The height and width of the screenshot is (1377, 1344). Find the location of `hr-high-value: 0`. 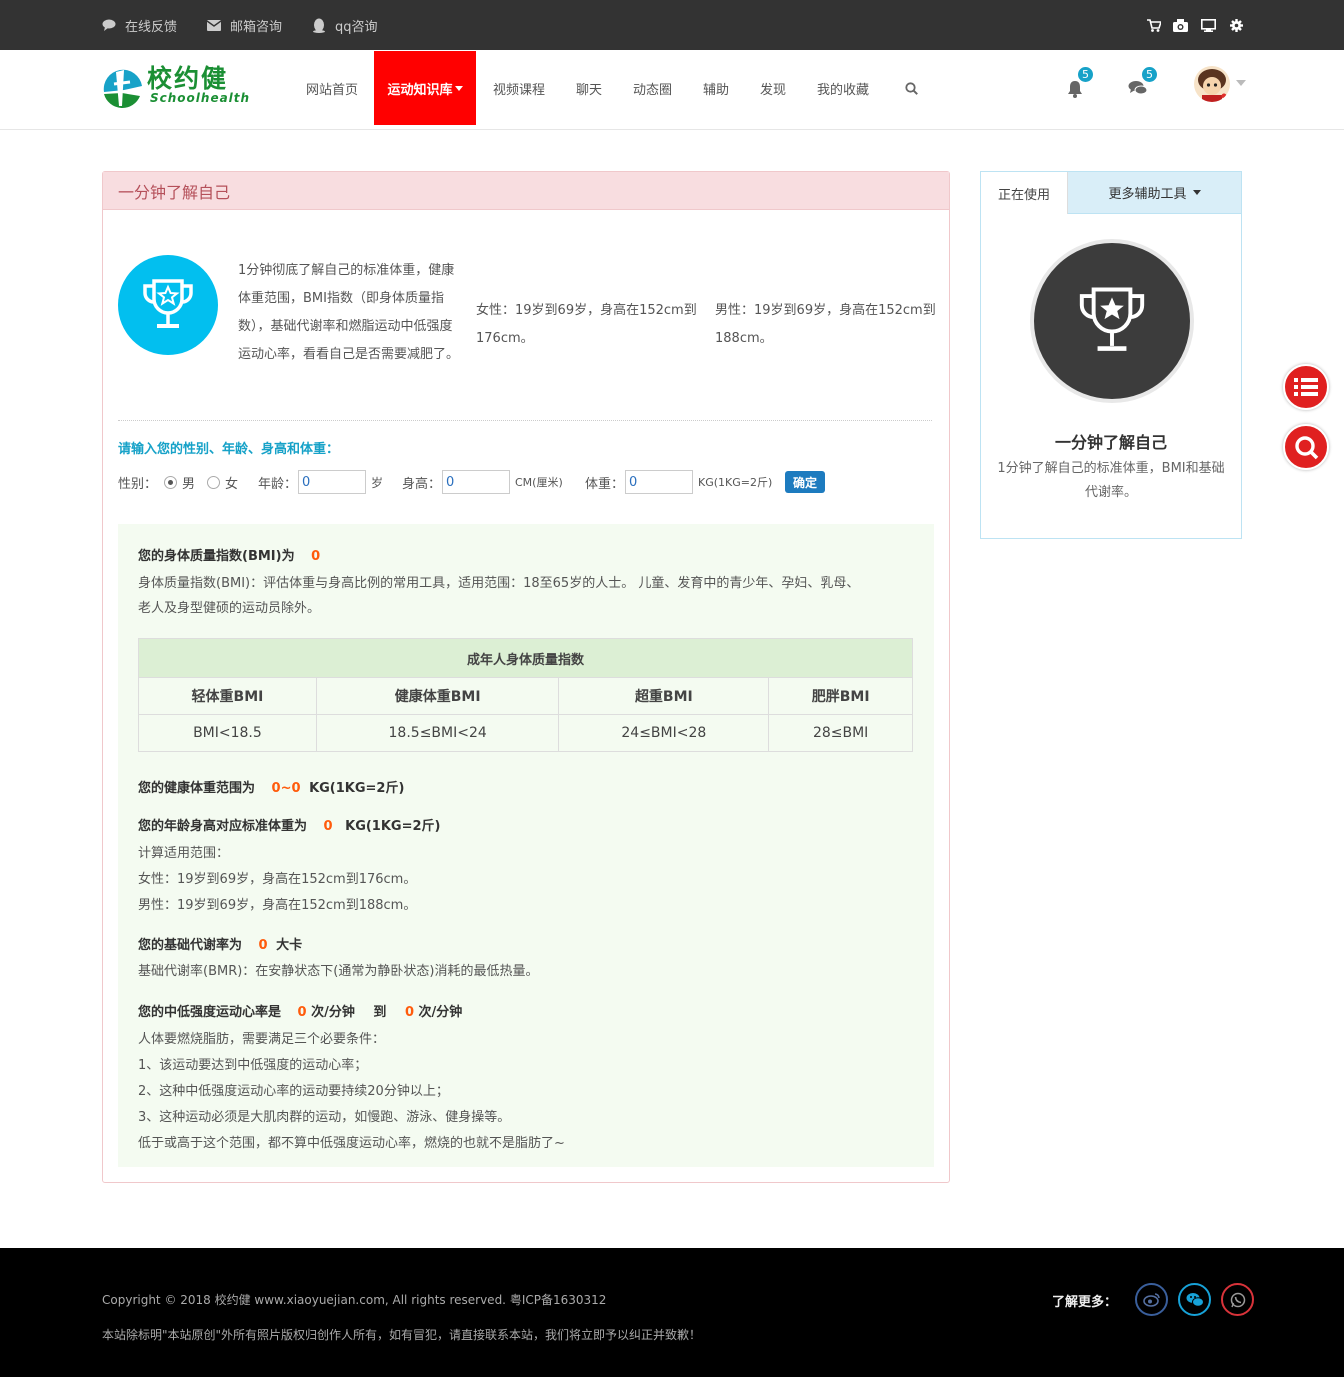

hr-high-value: 0 is located at coordinates (409, 1012).